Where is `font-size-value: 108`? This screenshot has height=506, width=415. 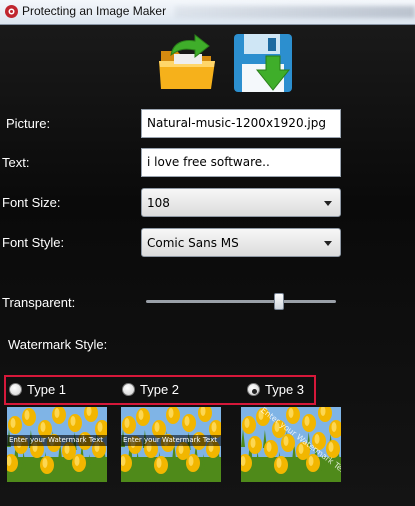
font-size-value: 108 is located at coordinates (158, 203).